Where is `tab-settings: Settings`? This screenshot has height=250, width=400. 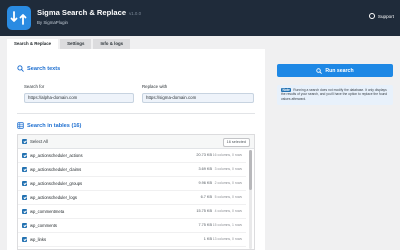
tab-settings: Settings is located at coordinates (76, 44).